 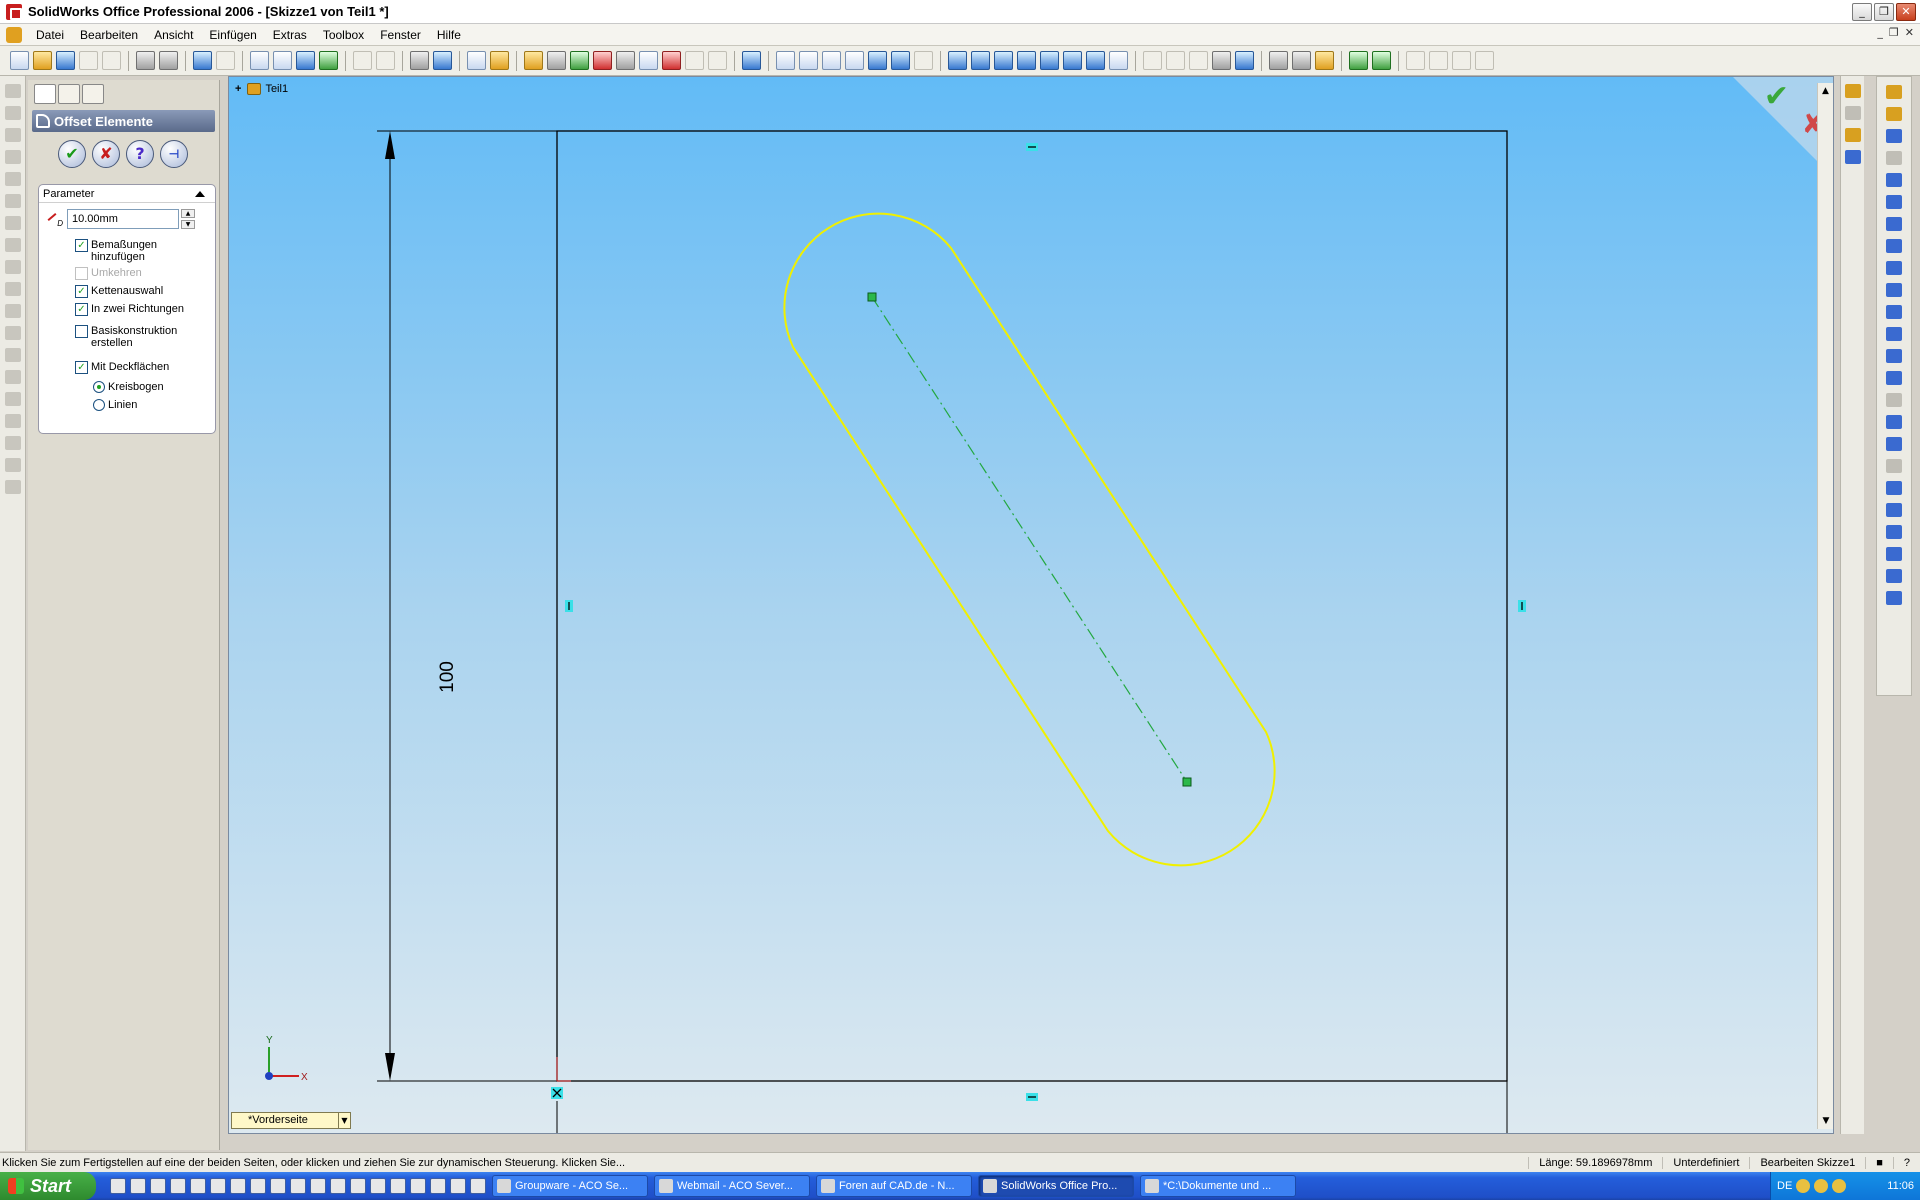 What do you see at coordinates (218, 1186) in the screenshot?
I see `quicklaunch-app-6-icon` at bounding box center [218, 1186].